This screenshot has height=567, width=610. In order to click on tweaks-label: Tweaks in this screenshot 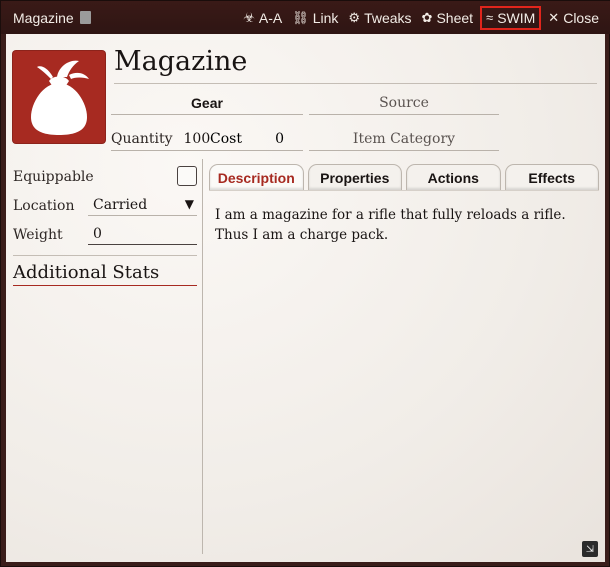, I will do `click(388, 17)`.